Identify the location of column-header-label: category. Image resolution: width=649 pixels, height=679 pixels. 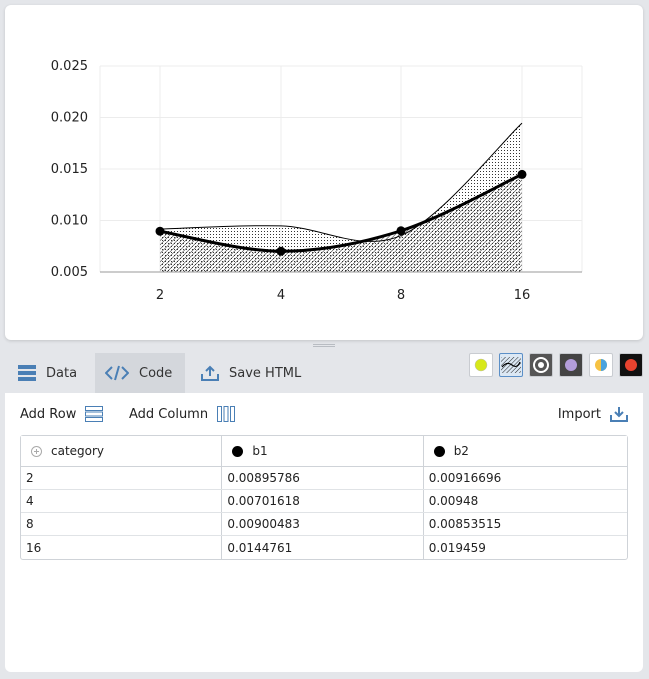
(78, 451).